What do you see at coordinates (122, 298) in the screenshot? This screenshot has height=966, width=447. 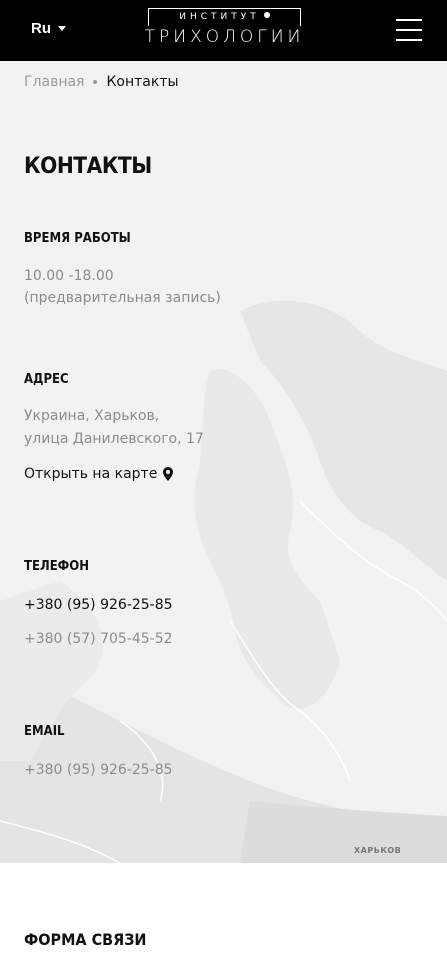 I see `hours-note: (предварительная запись)` at bounding box center [122, 298].